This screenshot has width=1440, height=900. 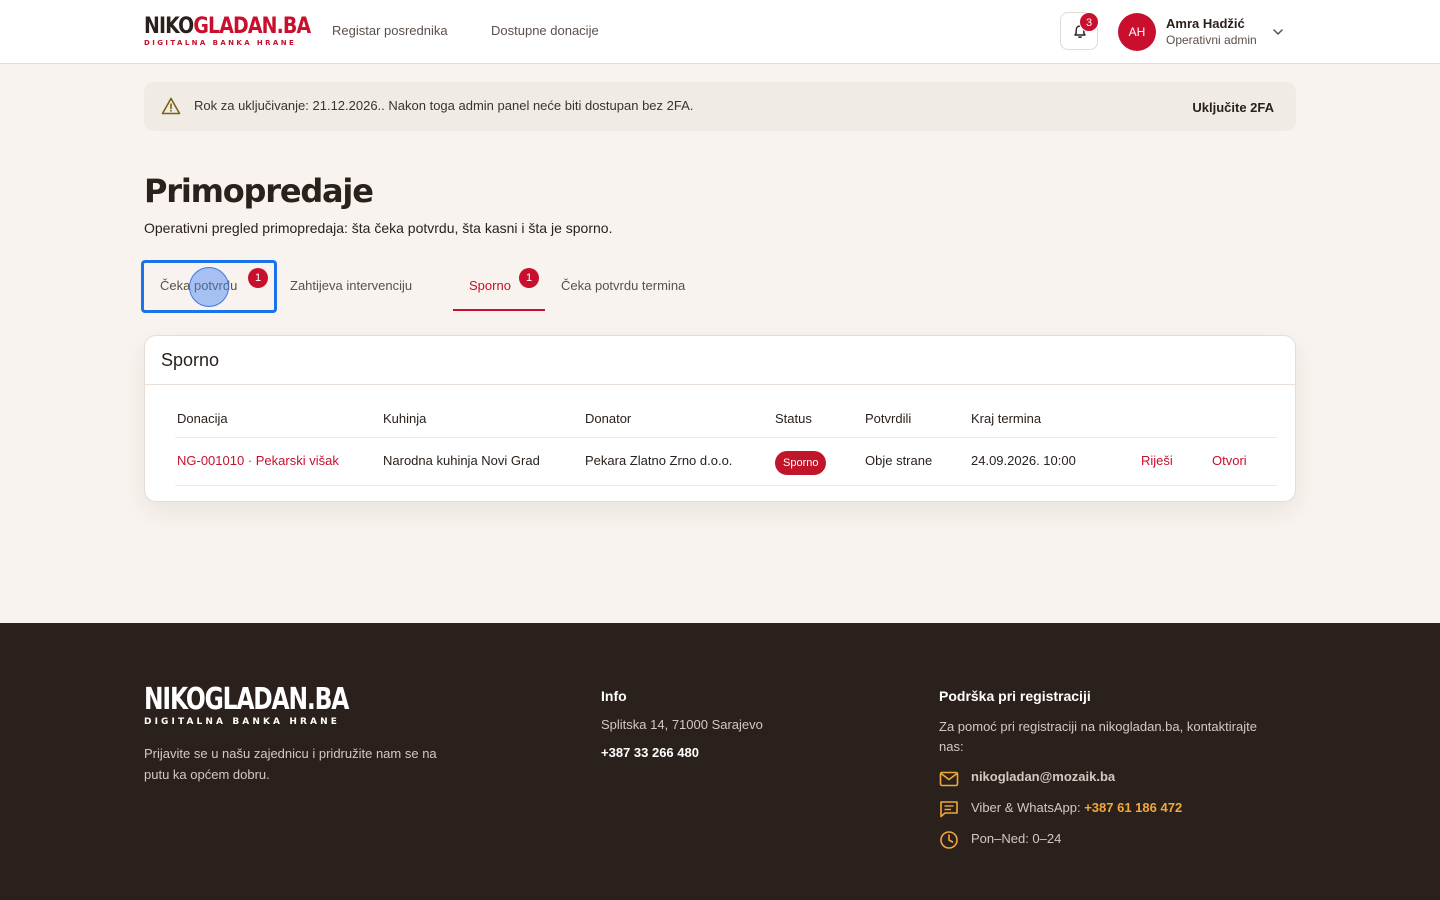 What do you see at coordinates (614, 696) in the screenshot?
I see `footer-info-title: Info` at bounding box center [614, 696].